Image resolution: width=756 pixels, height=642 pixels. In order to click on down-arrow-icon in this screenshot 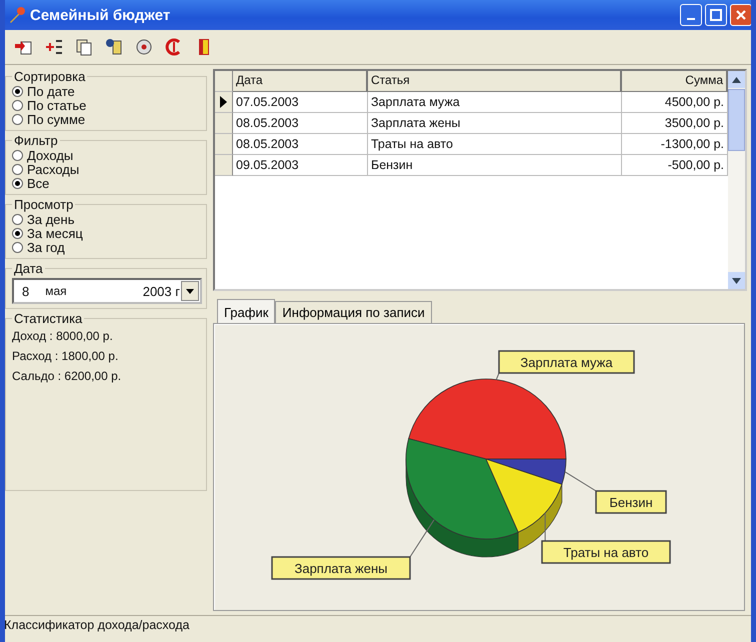, I will do `click(736, 281)`.